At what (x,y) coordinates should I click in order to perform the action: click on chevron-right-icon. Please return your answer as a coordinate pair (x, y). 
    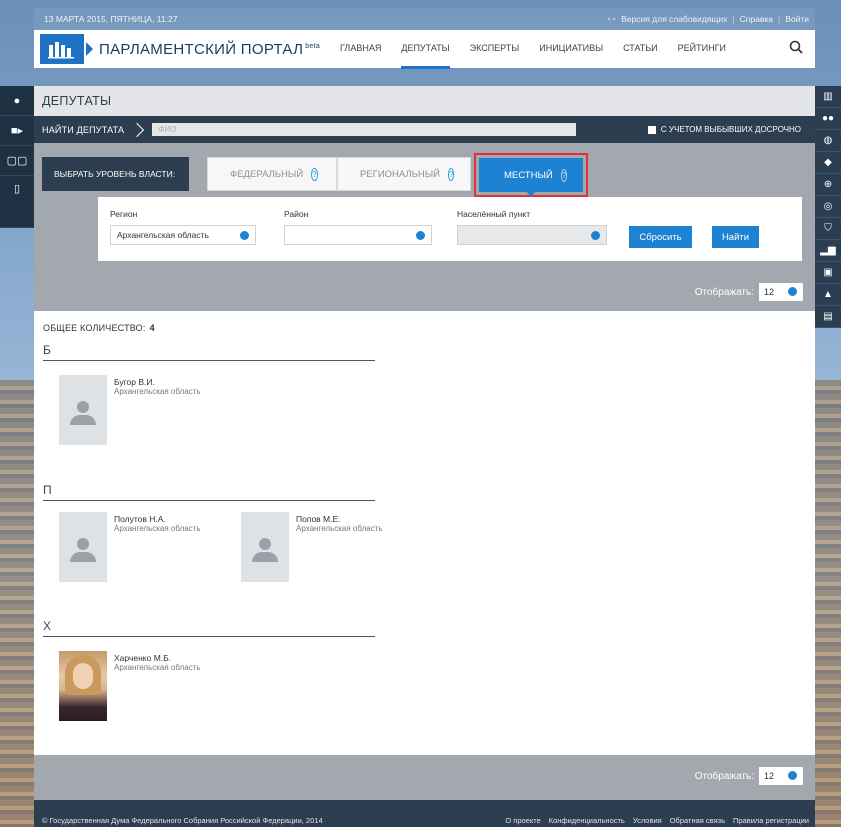
    Looking at the image, I should click on (137, 129).